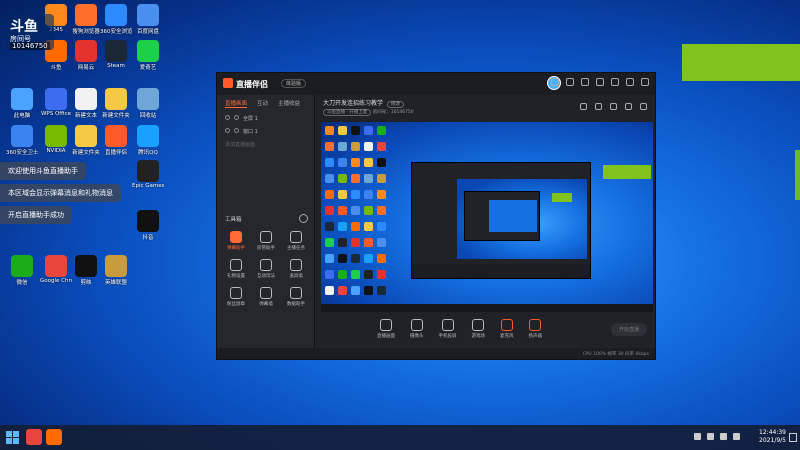 This screenshot has width=800, height=450. What do you see at coordinates (585, 82) in the screenshot?
I see `message-icon` at bounding box center [585, 82].